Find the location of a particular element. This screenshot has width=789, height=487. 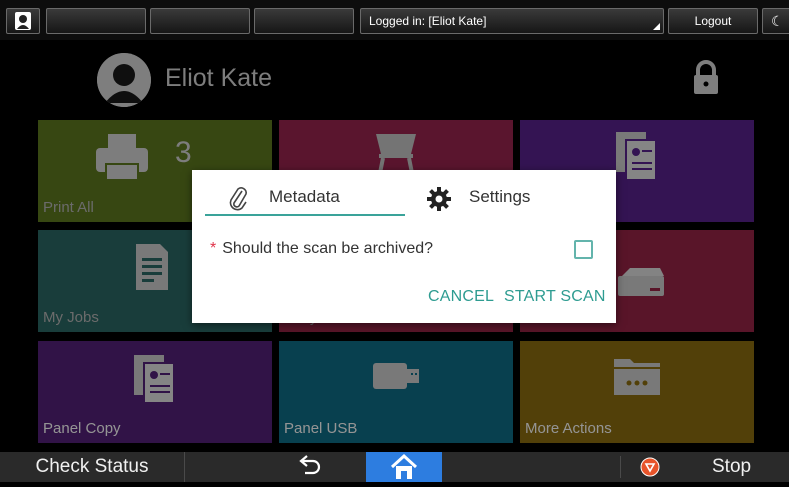

stop-button: Stop is located at coordinates (731, 467).